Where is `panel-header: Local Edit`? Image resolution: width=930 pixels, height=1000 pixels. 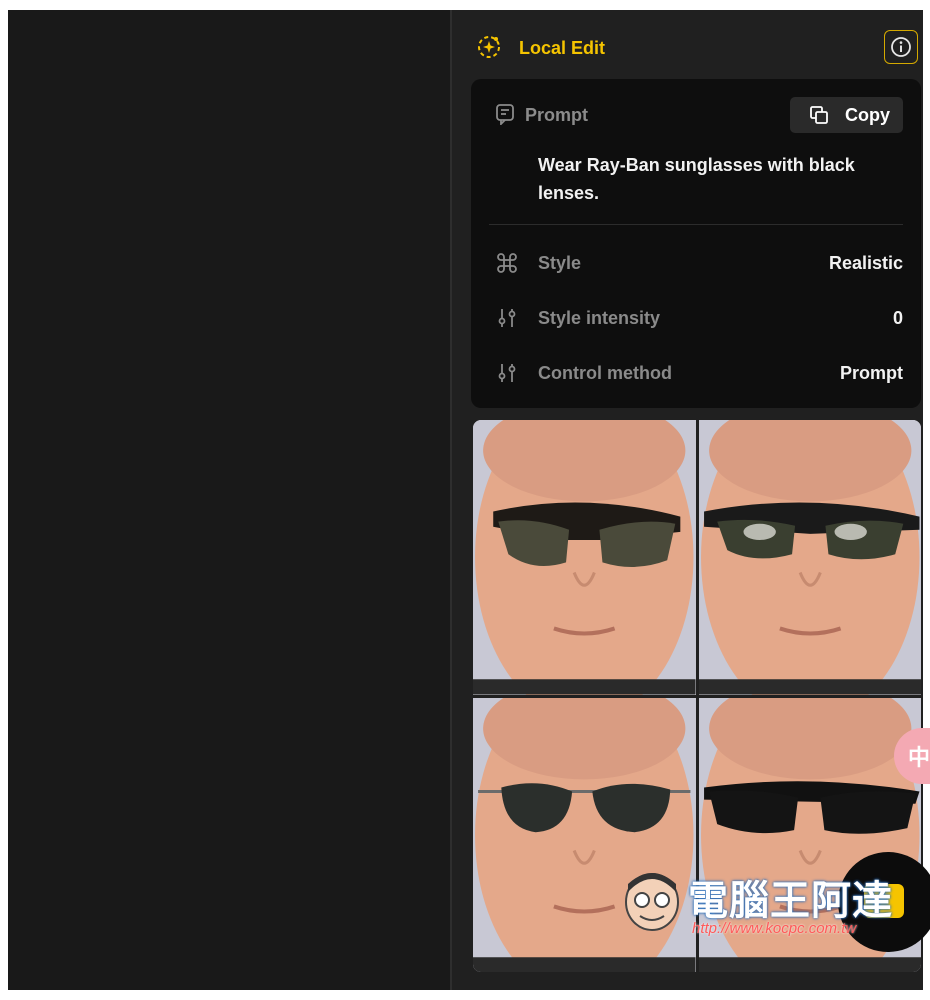 panel-header: Local Edit is located at coordinates (687, 48).